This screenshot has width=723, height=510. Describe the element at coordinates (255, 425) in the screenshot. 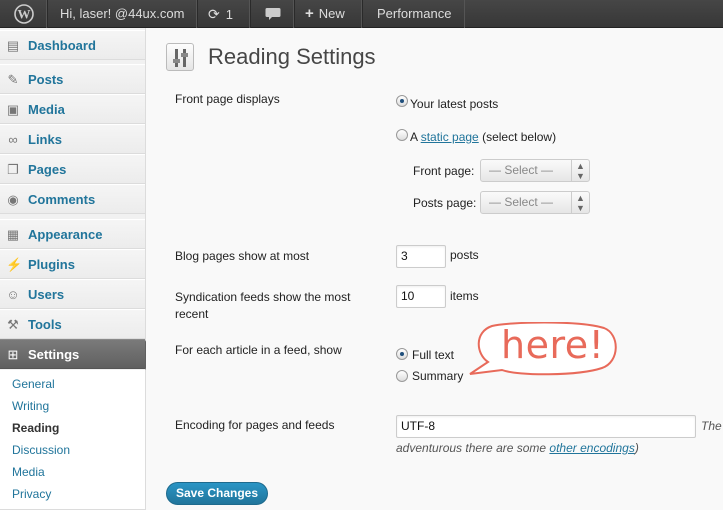

I see `encoding-label: Encoding for pages and feeds` at that location.